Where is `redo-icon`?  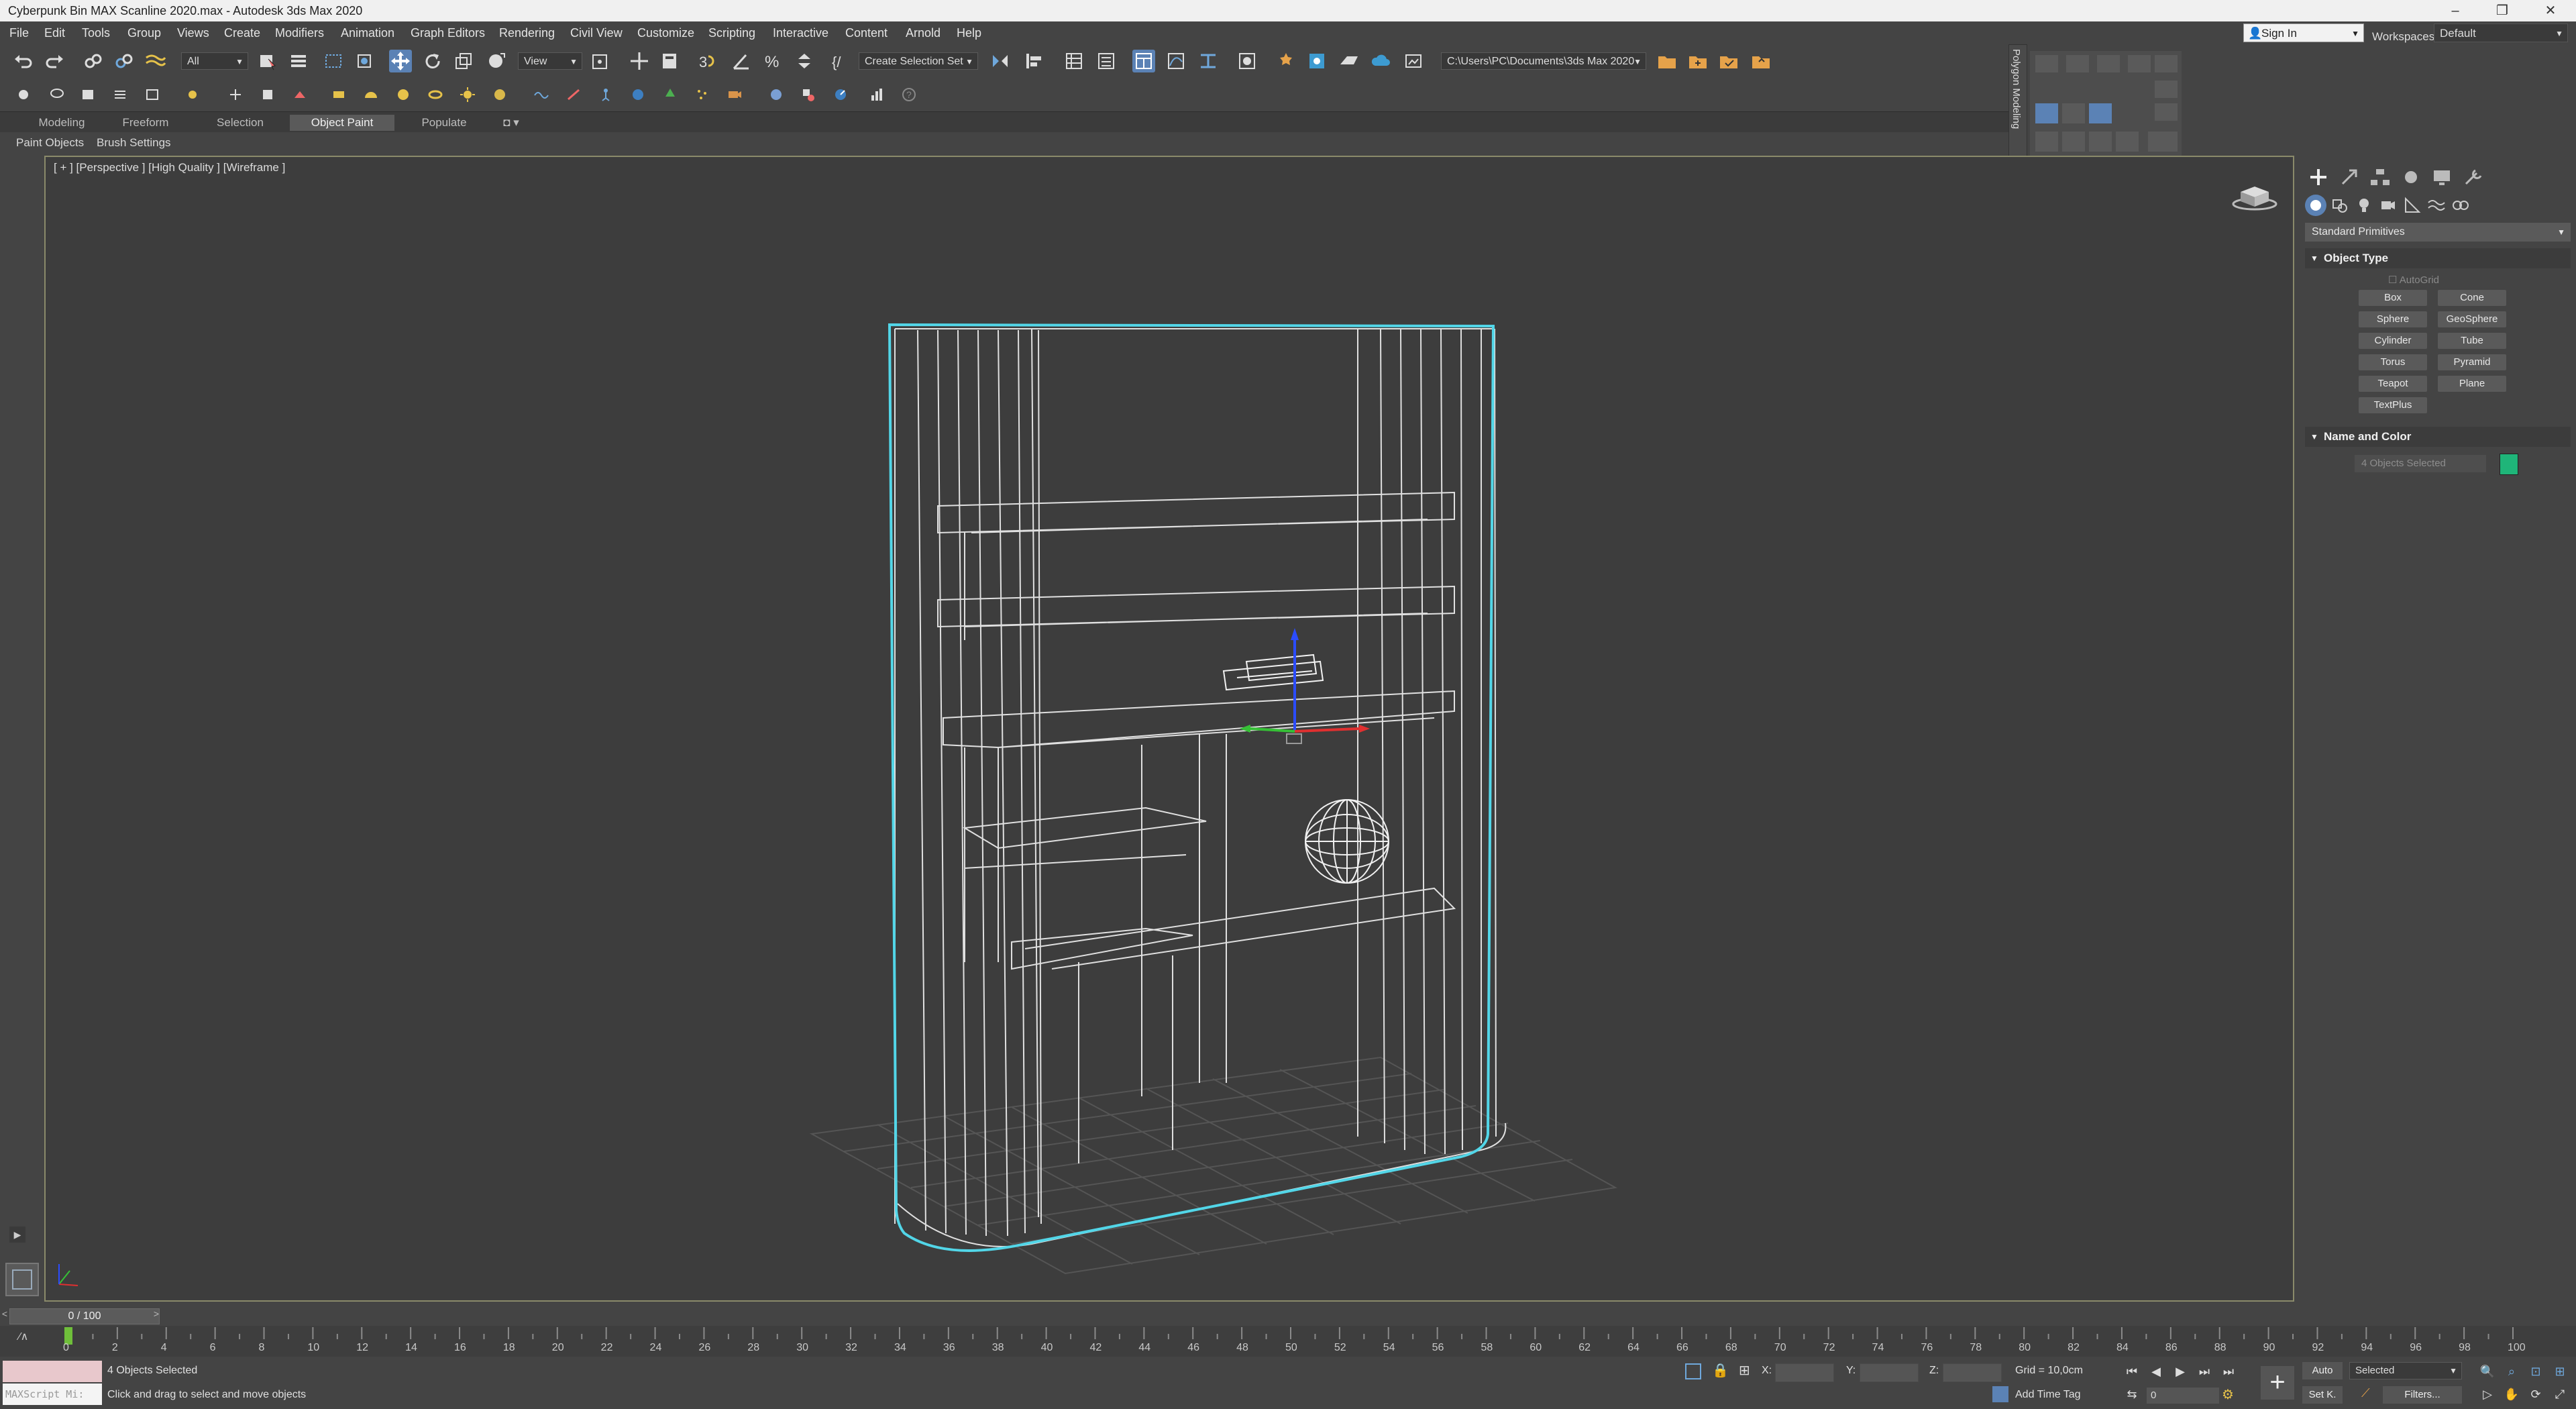
redo-icon is located at coordinates (54, 61).